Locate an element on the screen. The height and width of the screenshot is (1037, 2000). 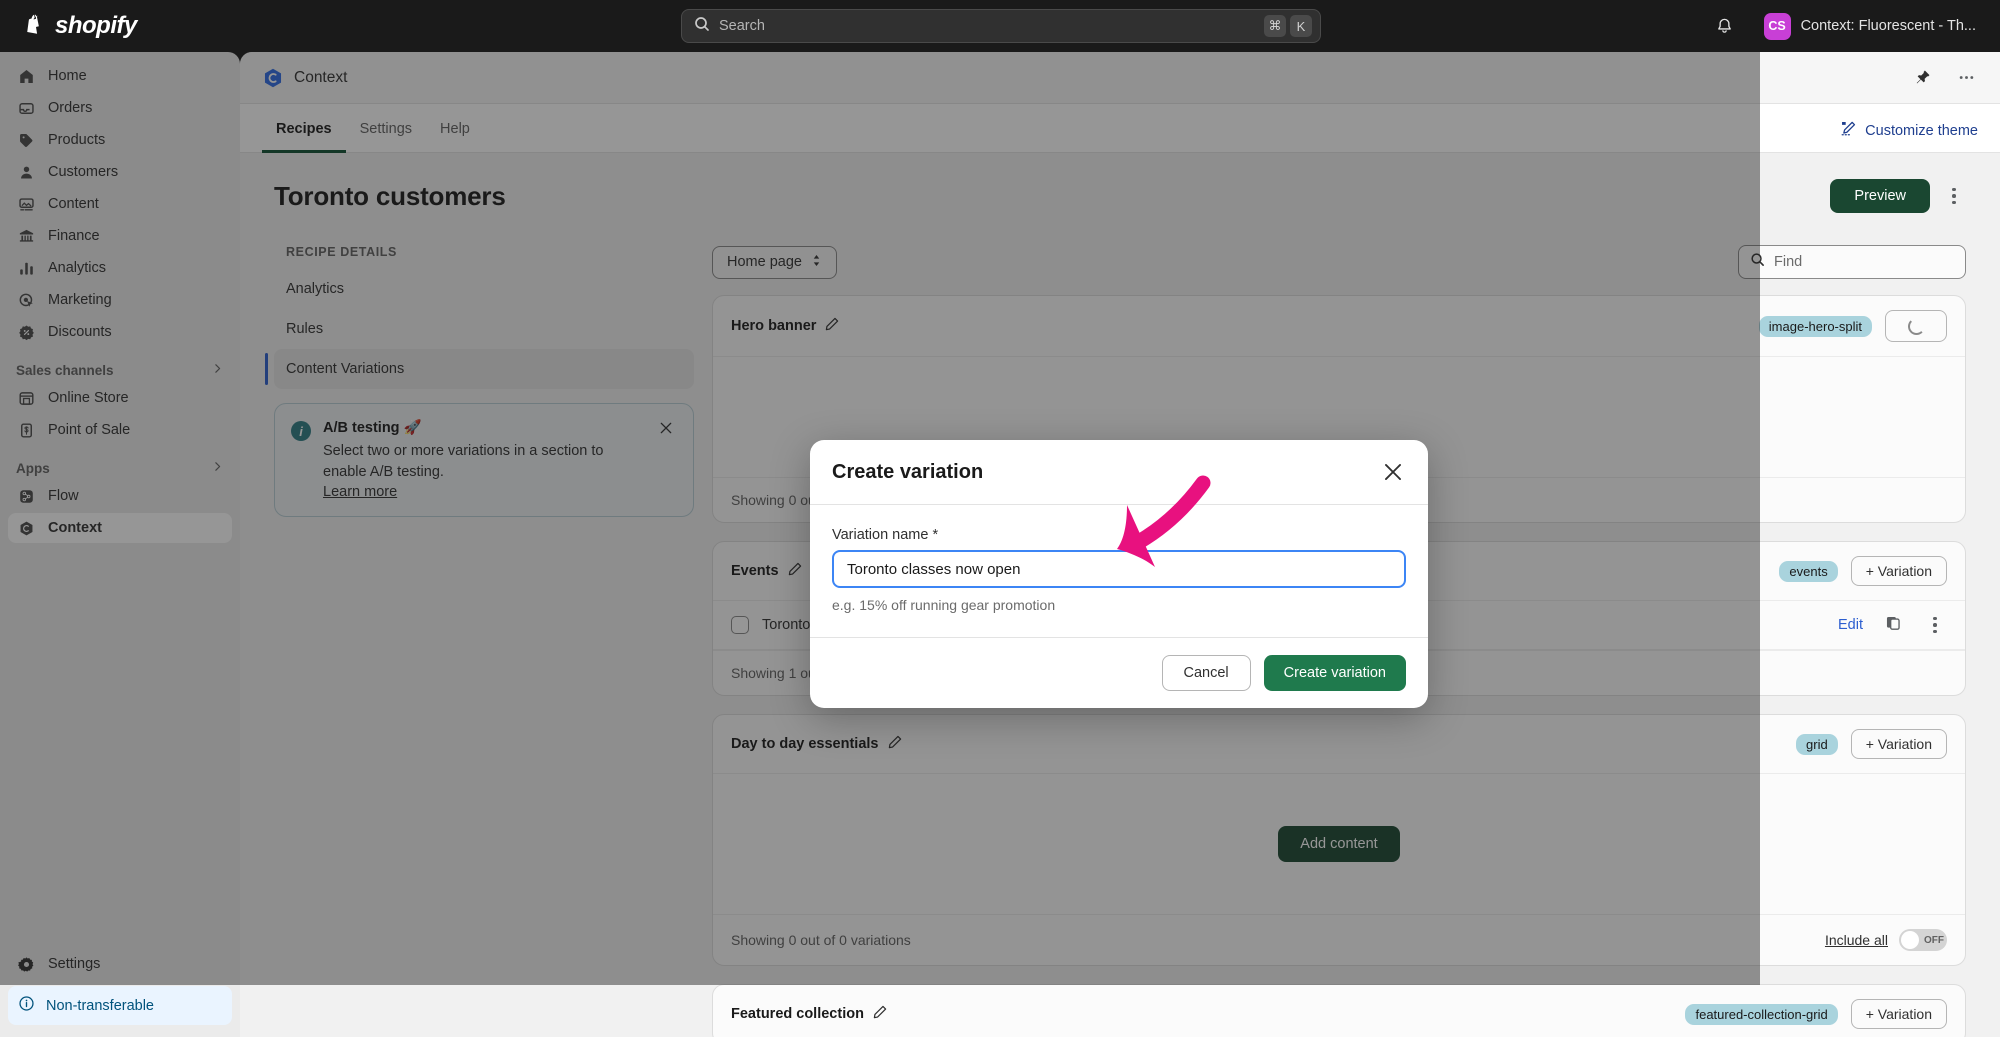
search-icon is located at coordinates (702, 26).